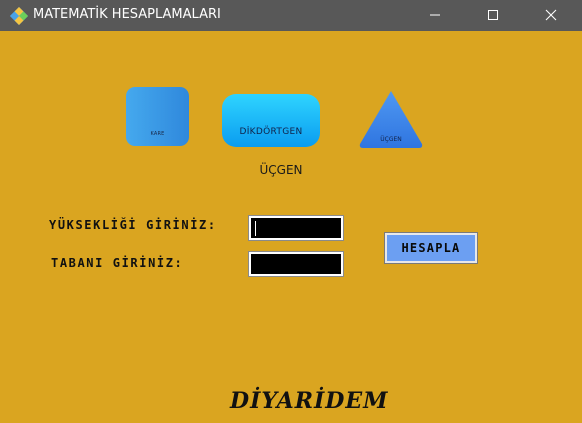 Image resolution: width=582 pixels, height=423 pixels. Describe the element at coordinates (271, 120) in the screenshot. I see `dikdortgen-button: DİKDÖRTGEN` at that location.